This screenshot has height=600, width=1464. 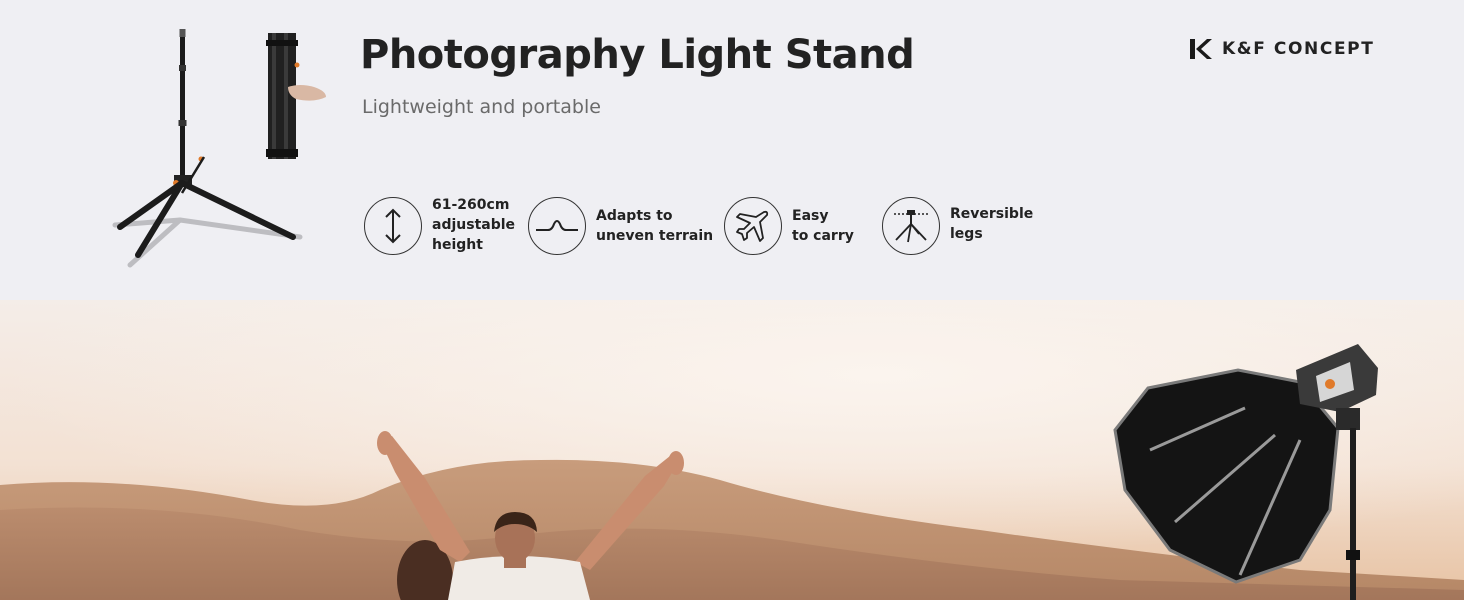 What do you see at coordinates (471, 204) in the screenshot?
I see `feature-line: 61-260cm` at bounding box center [471, 204].